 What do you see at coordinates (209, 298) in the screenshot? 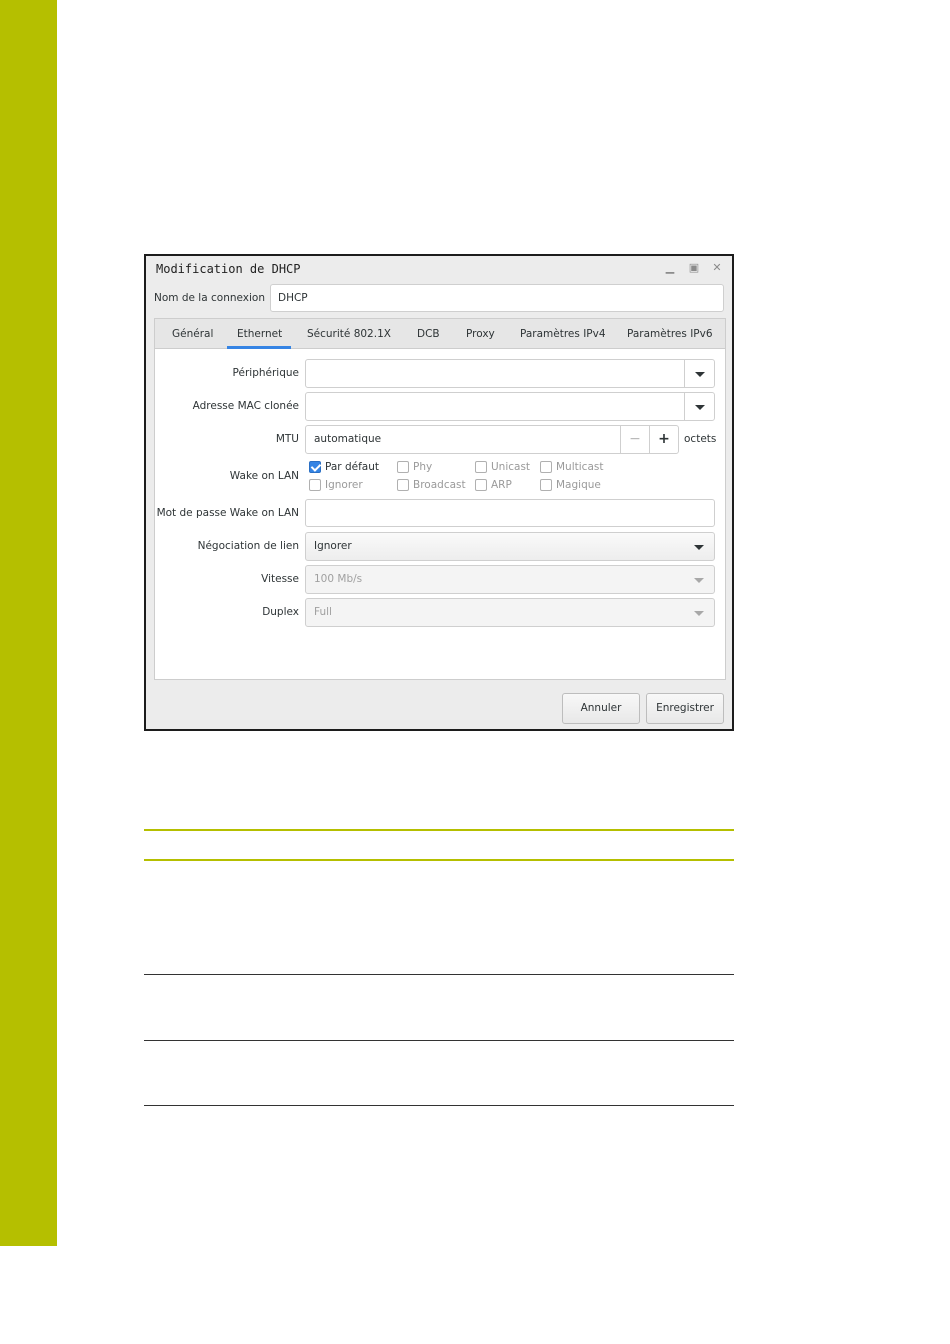
I see `connection-name-label: Nom de la connexion` at bounding box center [209, 298].